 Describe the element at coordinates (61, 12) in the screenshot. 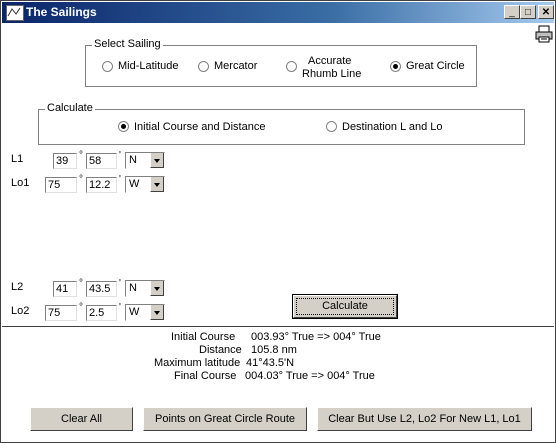

I see `window-title: The Sailings` at that location.